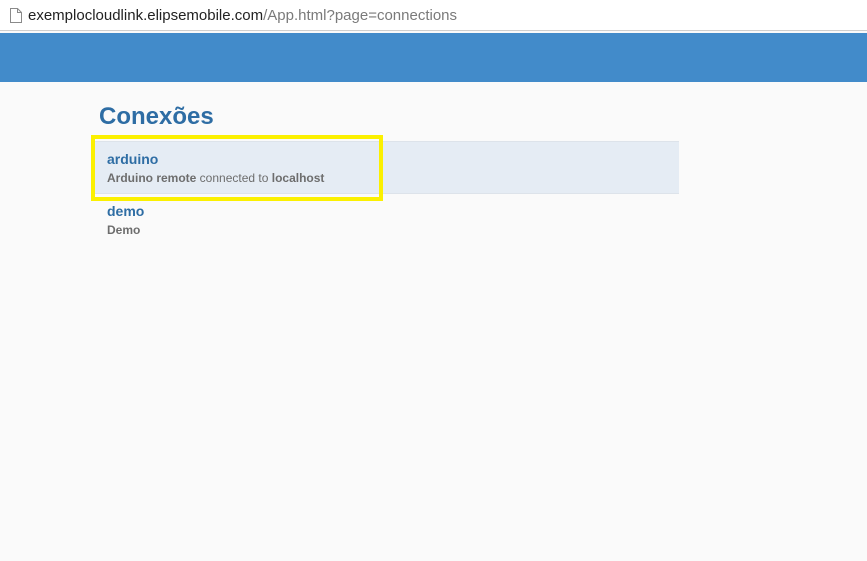 Image resolution: width=867 pixels, height=561 pixels. I want to click on app-header-bar, so click(433, 57).